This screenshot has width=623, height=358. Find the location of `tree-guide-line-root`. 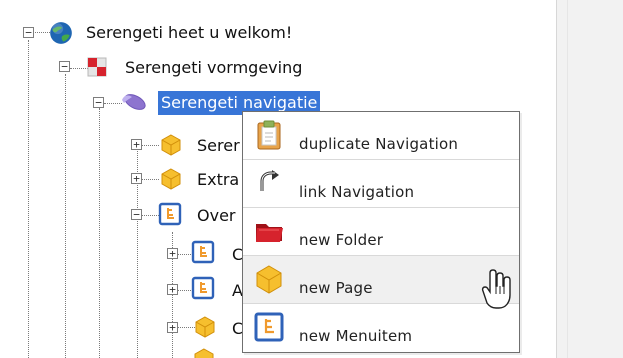

tree-guide-line-root is located at coordinates (28, 199).